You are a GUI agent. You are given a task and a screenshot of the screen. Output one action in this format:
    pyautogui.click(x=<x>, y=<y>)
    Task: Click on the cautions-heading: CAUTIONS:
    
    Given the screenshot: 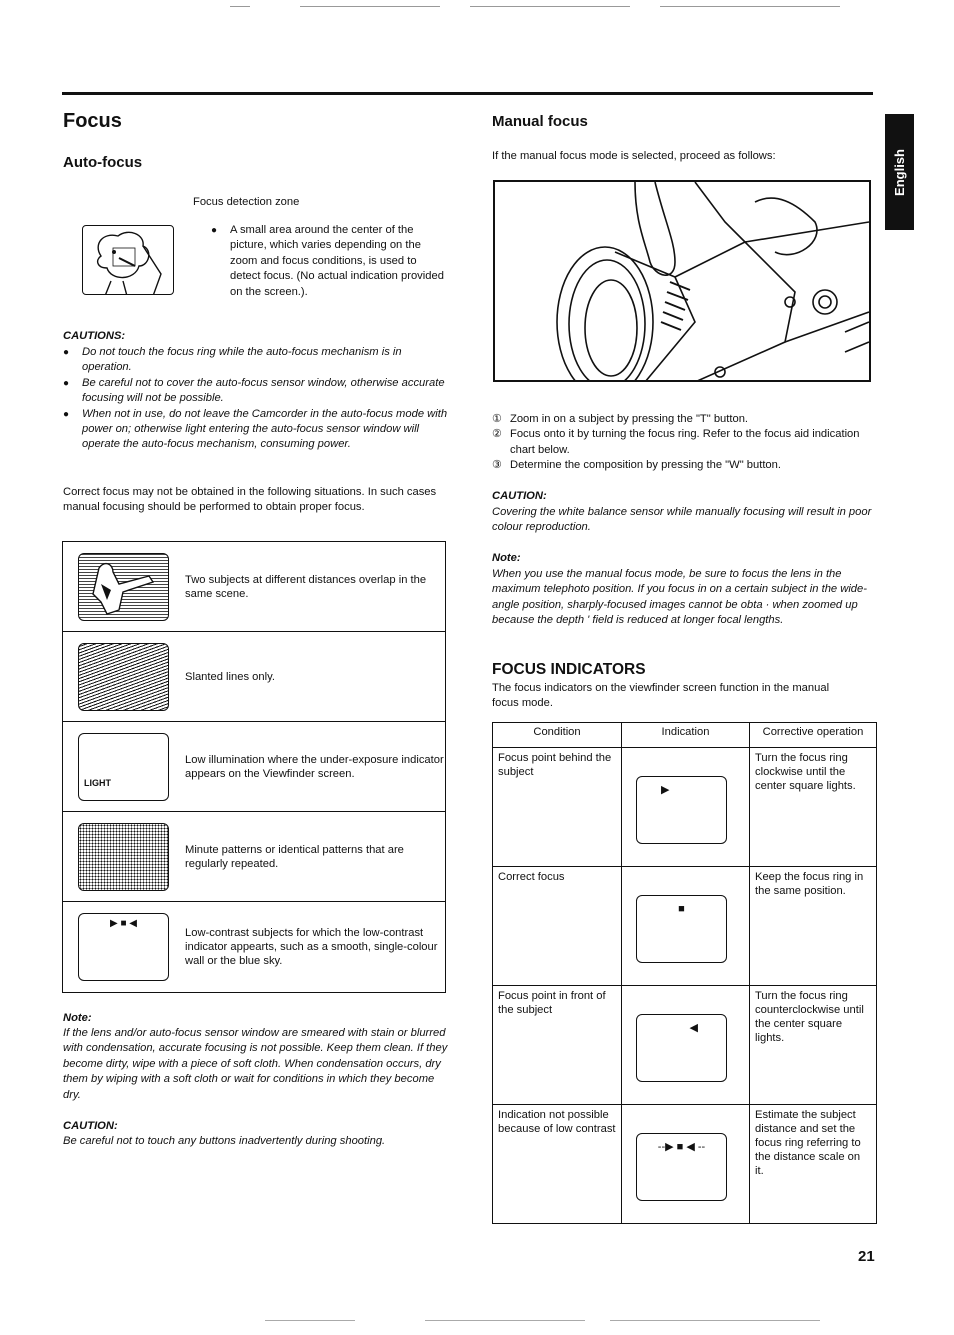 What is the action you would take?
    pyautogui.click(x=94, y=336)
    